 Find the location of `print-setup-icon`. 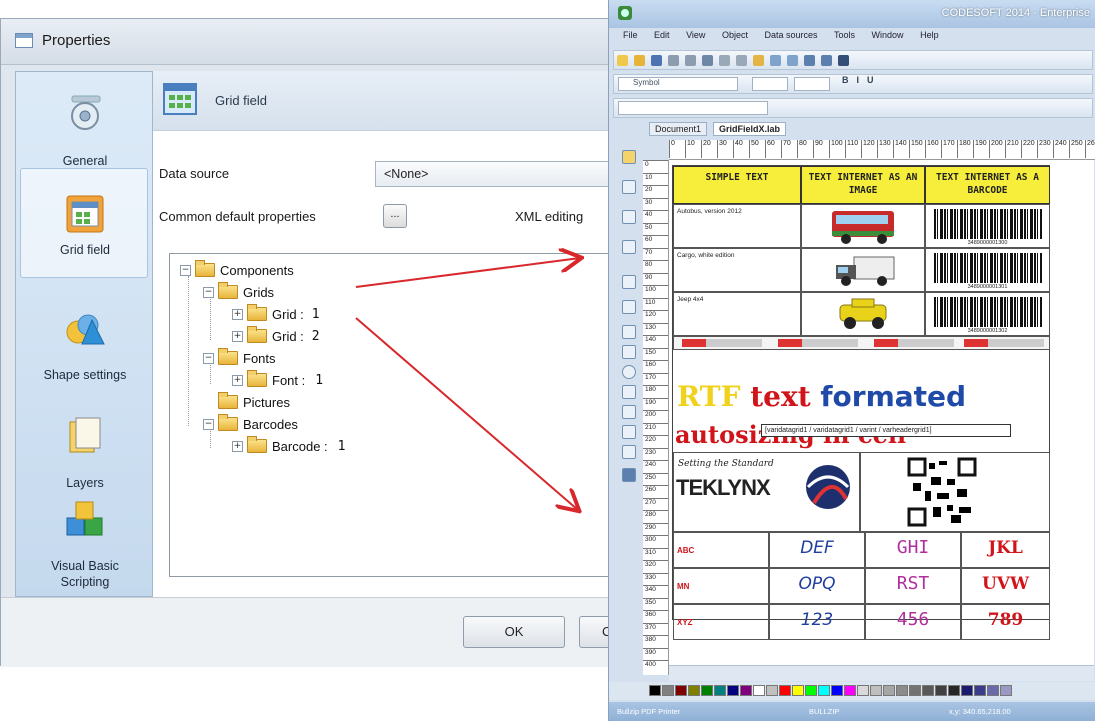

print-setup-icon is located at coordinates (707, 60).